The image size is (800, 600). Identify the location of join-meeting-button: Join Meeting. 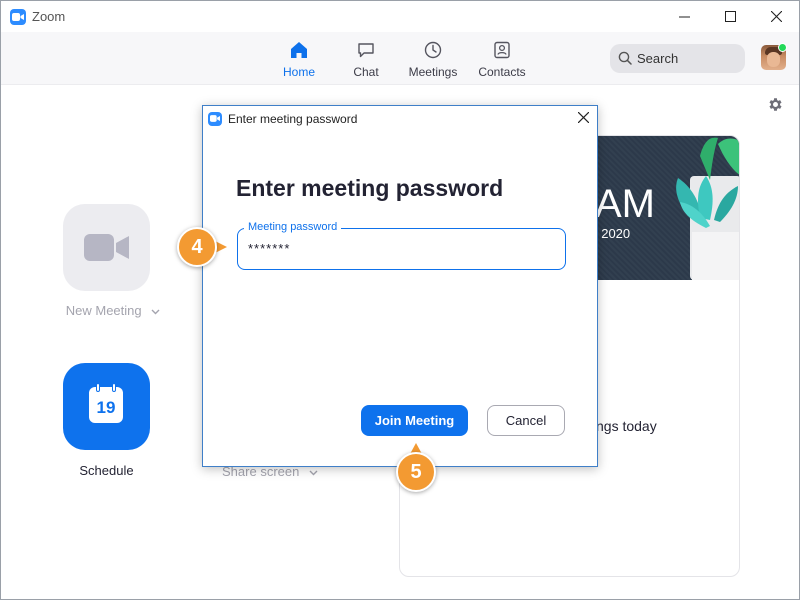
(414, 420).